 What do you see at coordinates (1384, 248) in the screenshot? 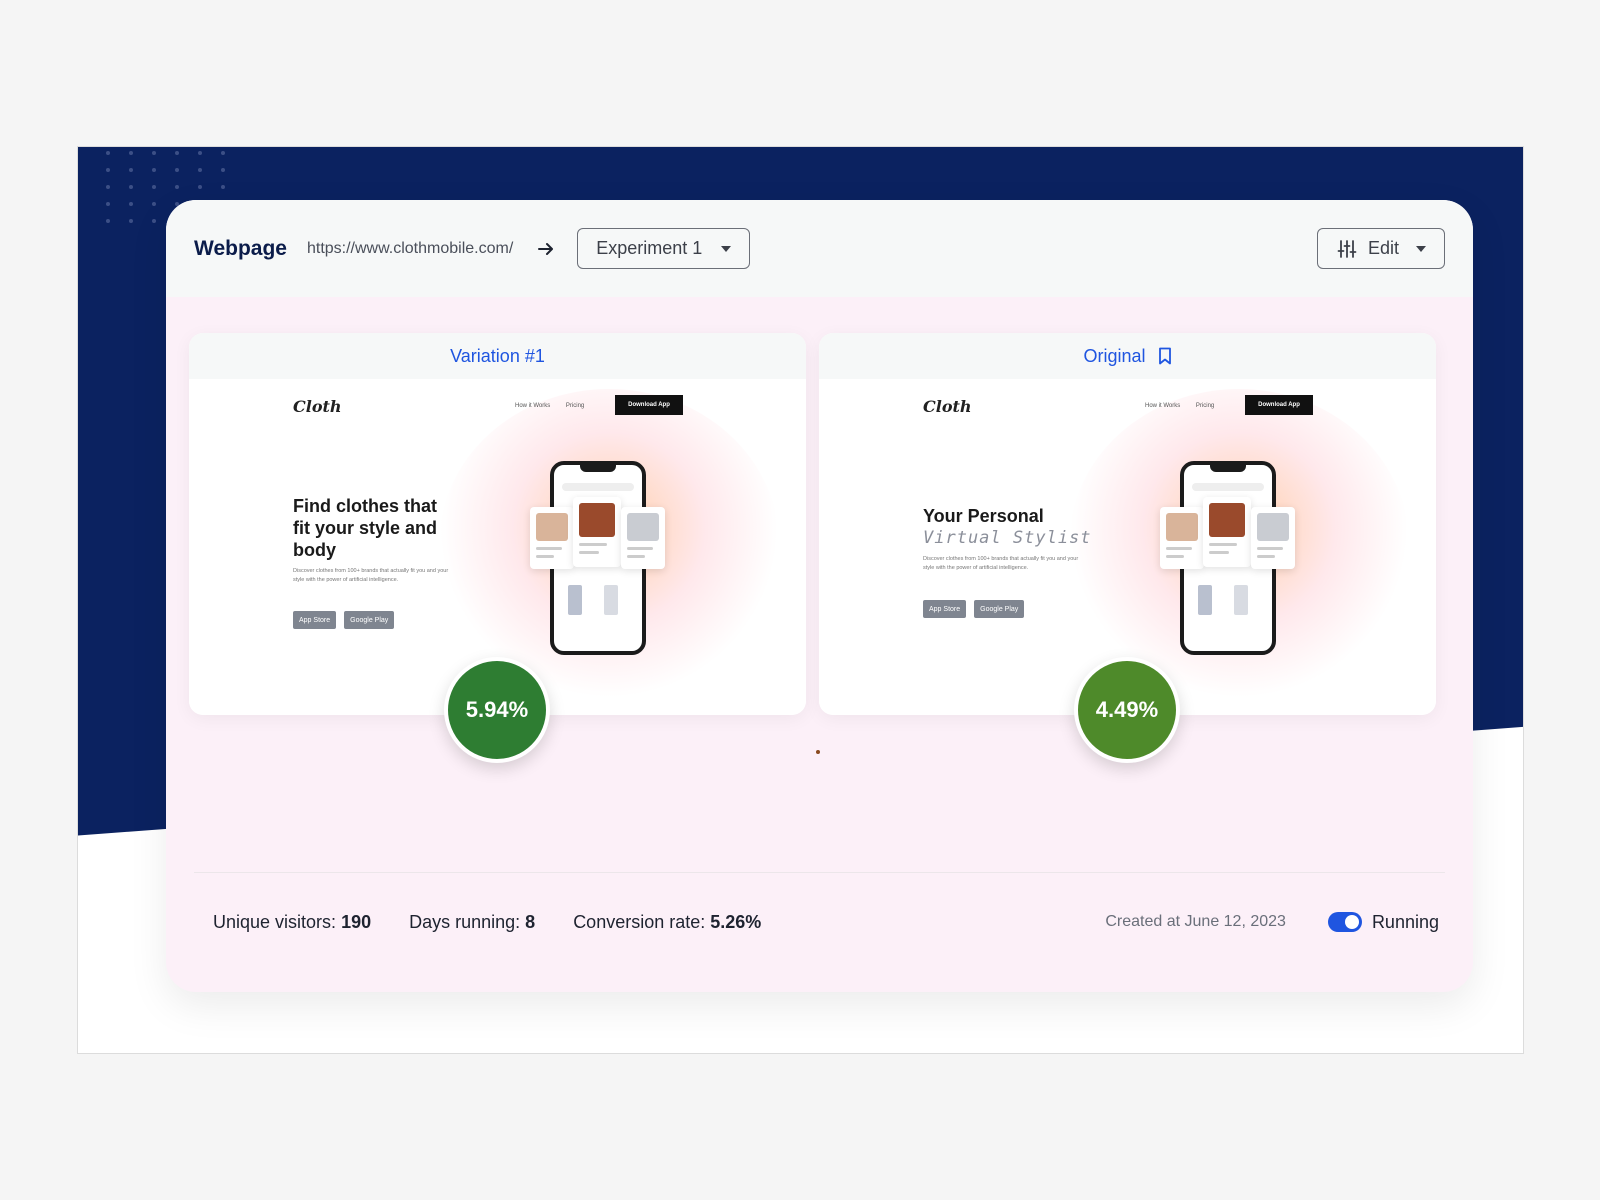
I see `edit-button-label: Edit` at bounding box center [1384, 248].